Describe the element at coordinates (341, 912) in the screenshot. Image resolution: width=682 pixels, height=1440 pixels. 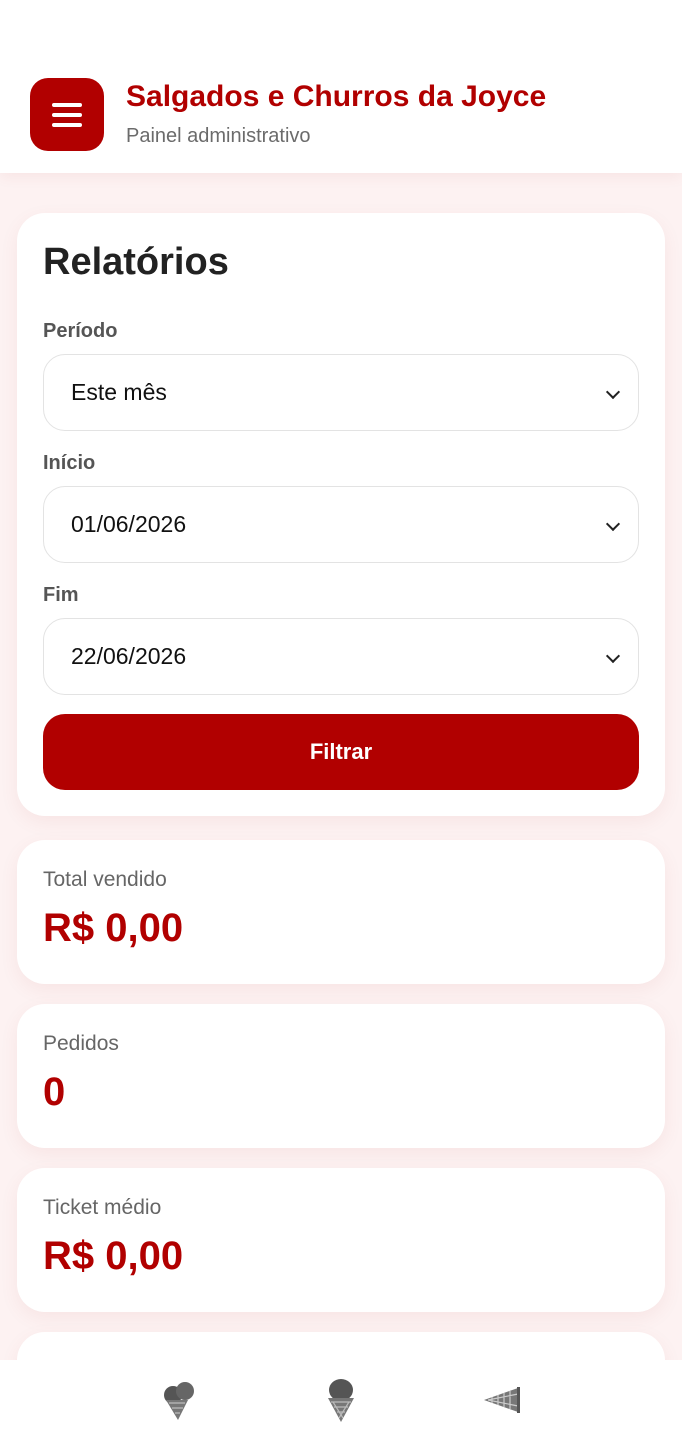
I see `total-sold-card: Total vendido R$ 0,00` at that location.